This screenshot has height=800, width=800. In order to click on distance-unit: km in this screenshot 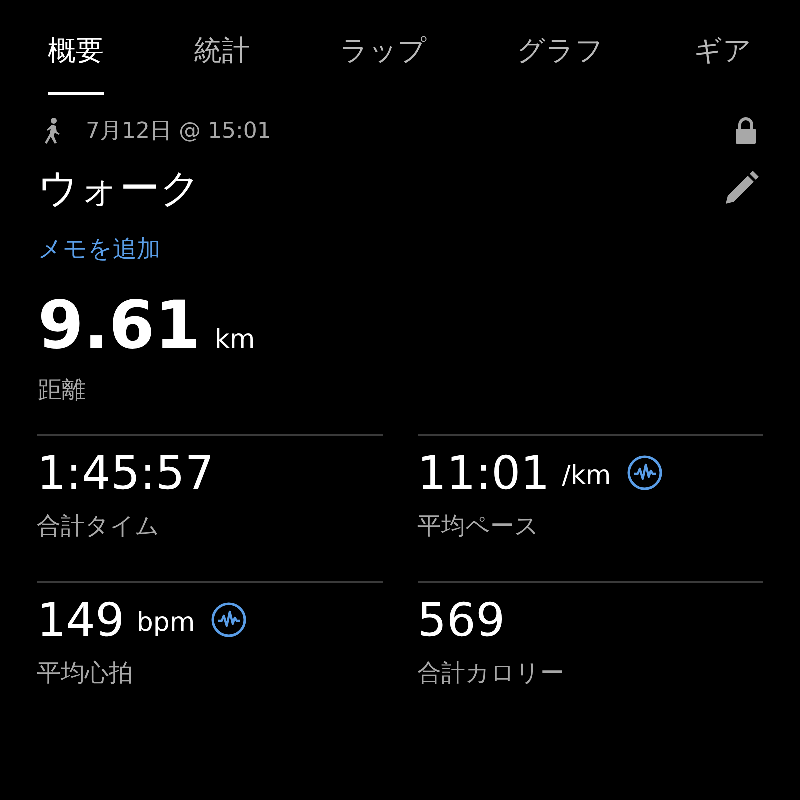, I will do `click(235, 340)`.